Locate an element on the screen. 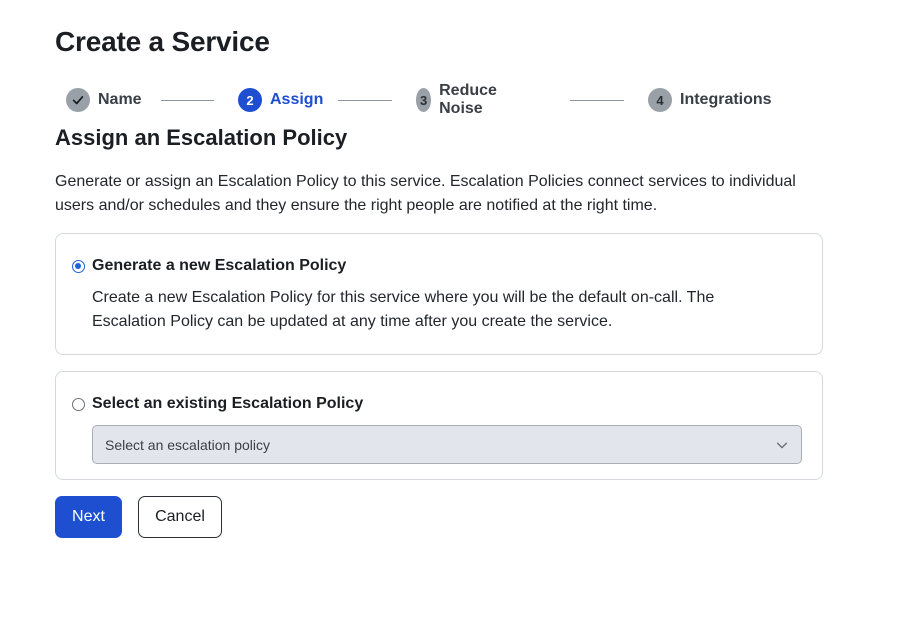 This screenshot has height=642, width=900. existing-policy-label: Select an existing Escalation Policy is located at coordinates (227, 404).